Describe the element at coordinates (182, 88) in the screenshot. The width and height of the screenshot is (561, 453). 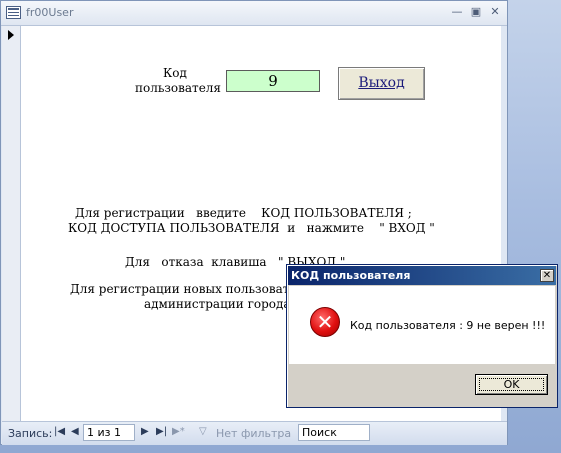
I see `code-label-line2: пользователя :` at that location.